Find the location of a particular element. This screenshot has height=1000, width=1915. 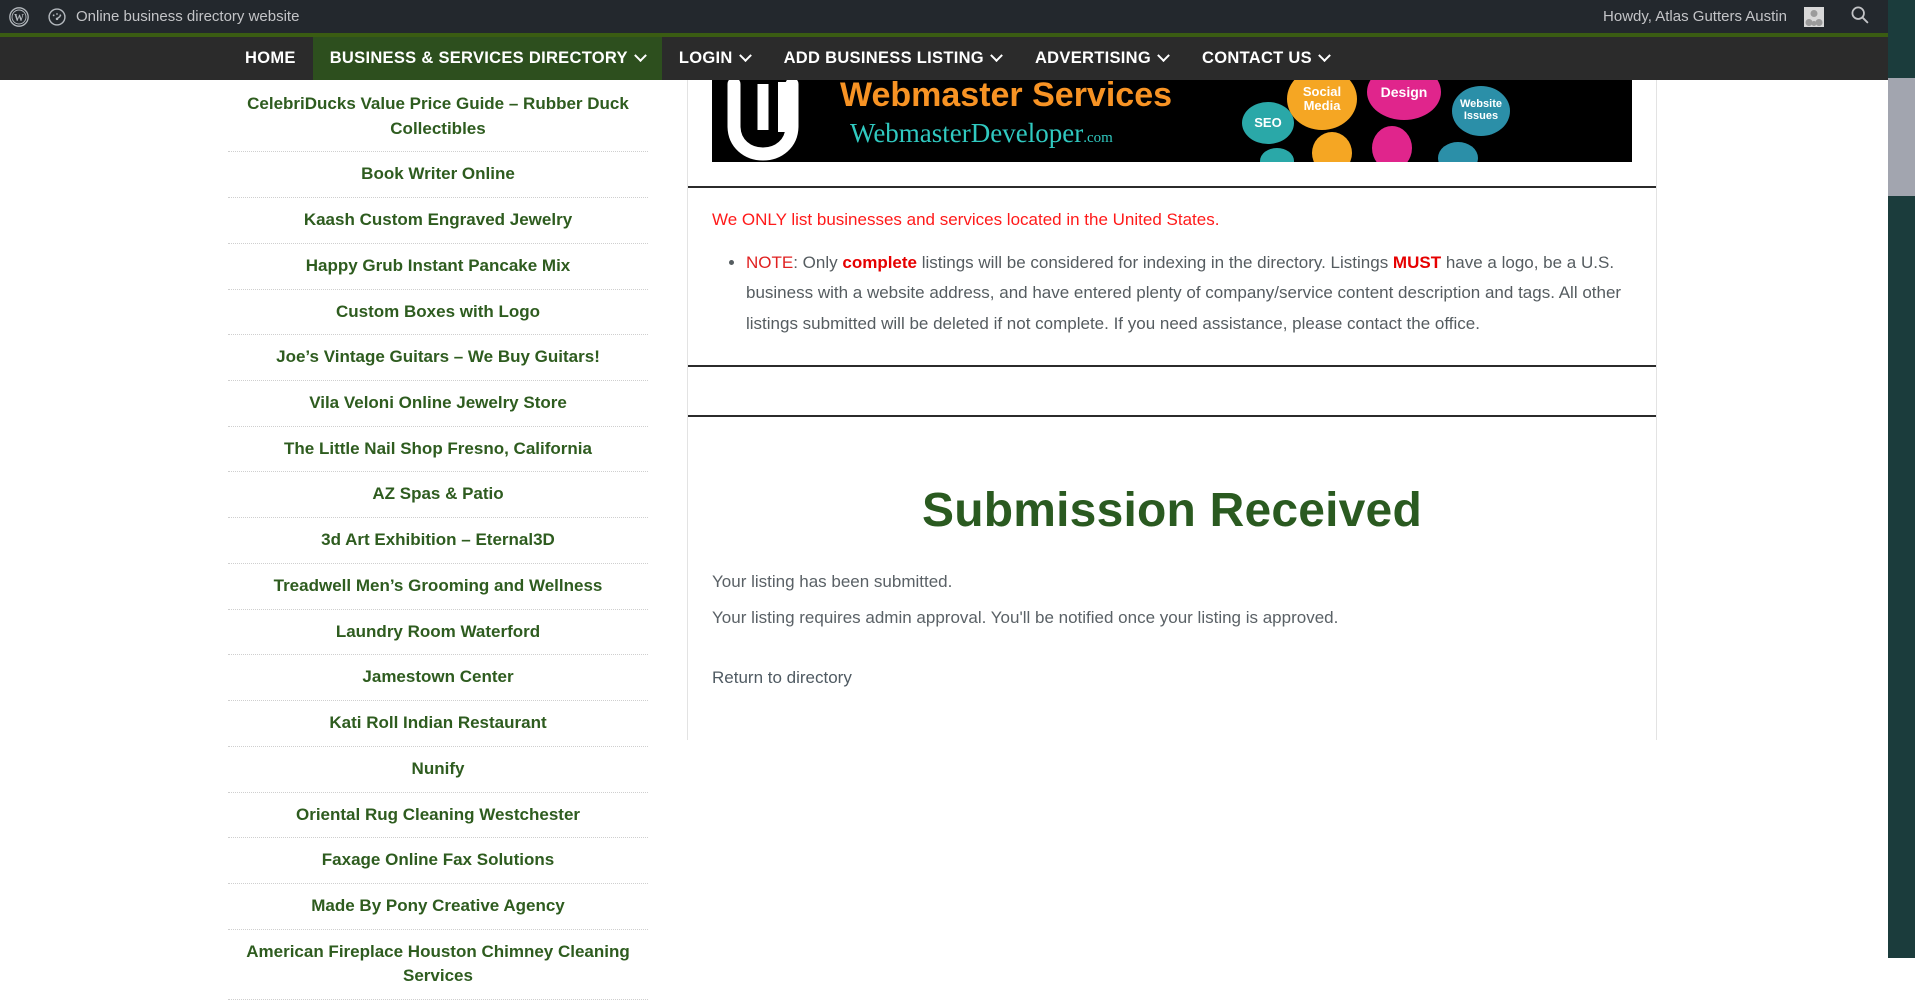

sidebar-listing-link: Jamestown Center is located at coordinates (437, 676).